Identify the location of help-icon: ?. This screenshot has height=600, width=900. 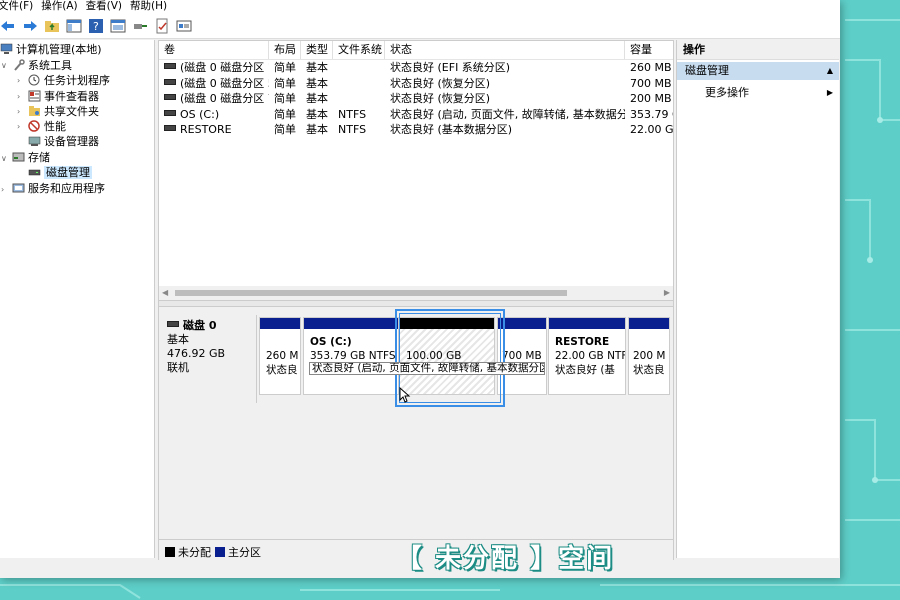
(96, 26).